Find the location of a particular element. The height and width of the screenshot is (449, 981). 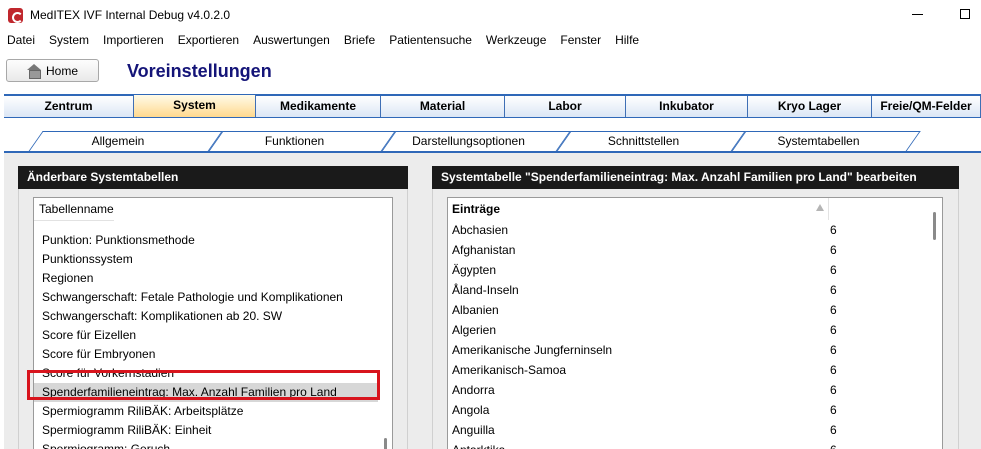

menu-patientensuche: Patientensuche is located at coordinates (430, 40).